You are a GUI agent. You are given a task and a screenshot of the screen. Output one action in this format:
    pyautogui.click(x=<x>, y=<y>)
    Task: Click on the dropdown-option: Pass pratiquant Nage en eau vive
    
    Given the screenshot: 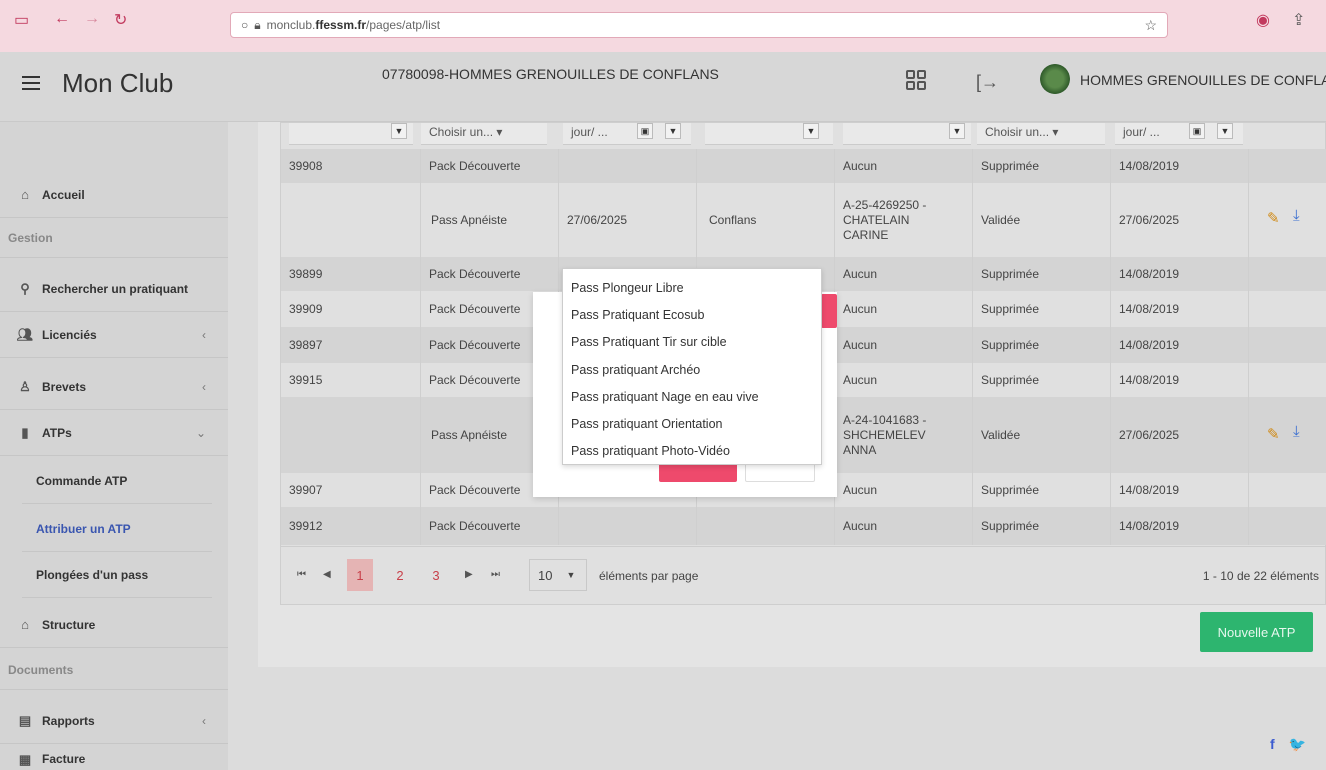 What is the action you would take?
    pyautogui.click(x=665, y=397)
    